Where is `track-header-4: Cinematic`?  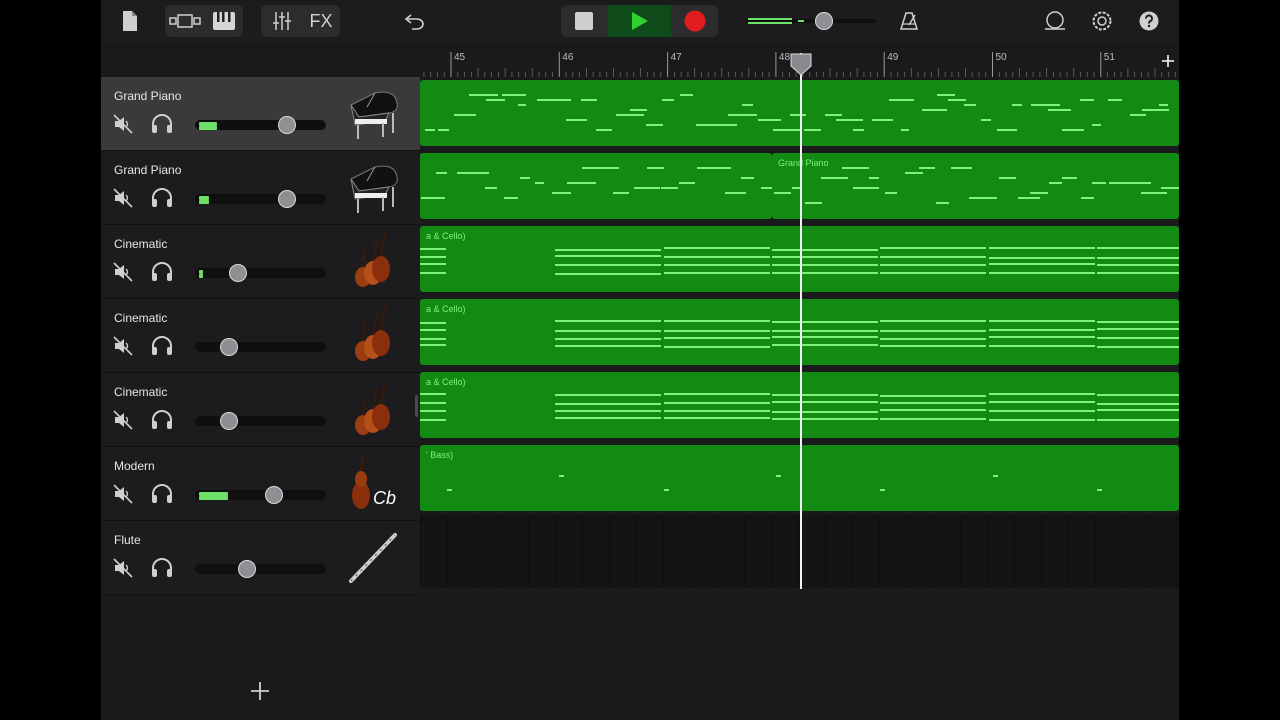 track-header-4: Cinematic is located at coordinates (260, 336).